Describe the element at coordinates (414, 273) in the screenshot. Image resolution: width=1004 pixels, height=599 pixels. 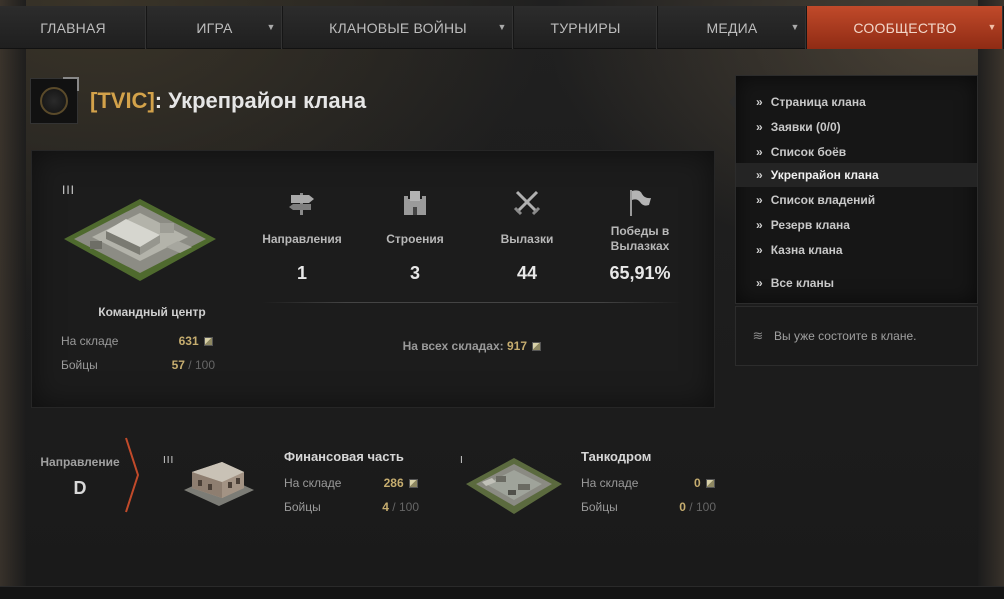
I see `stat-value: 3` at that location.